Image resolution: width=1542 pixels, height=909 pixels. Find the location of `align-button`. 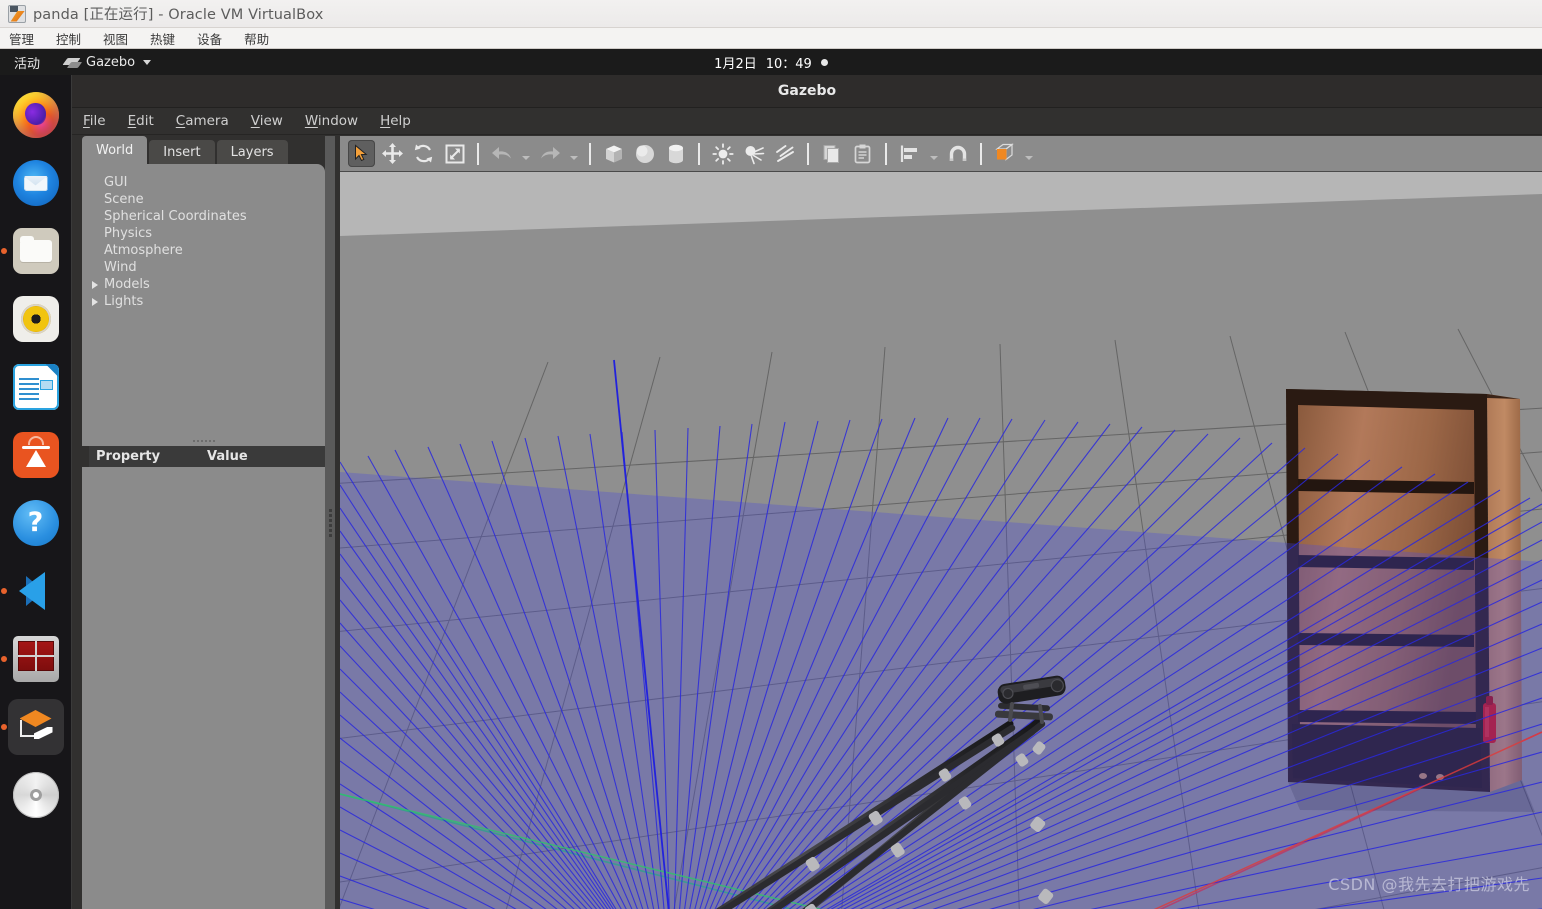

align-button is located at coordinates (909, 153).